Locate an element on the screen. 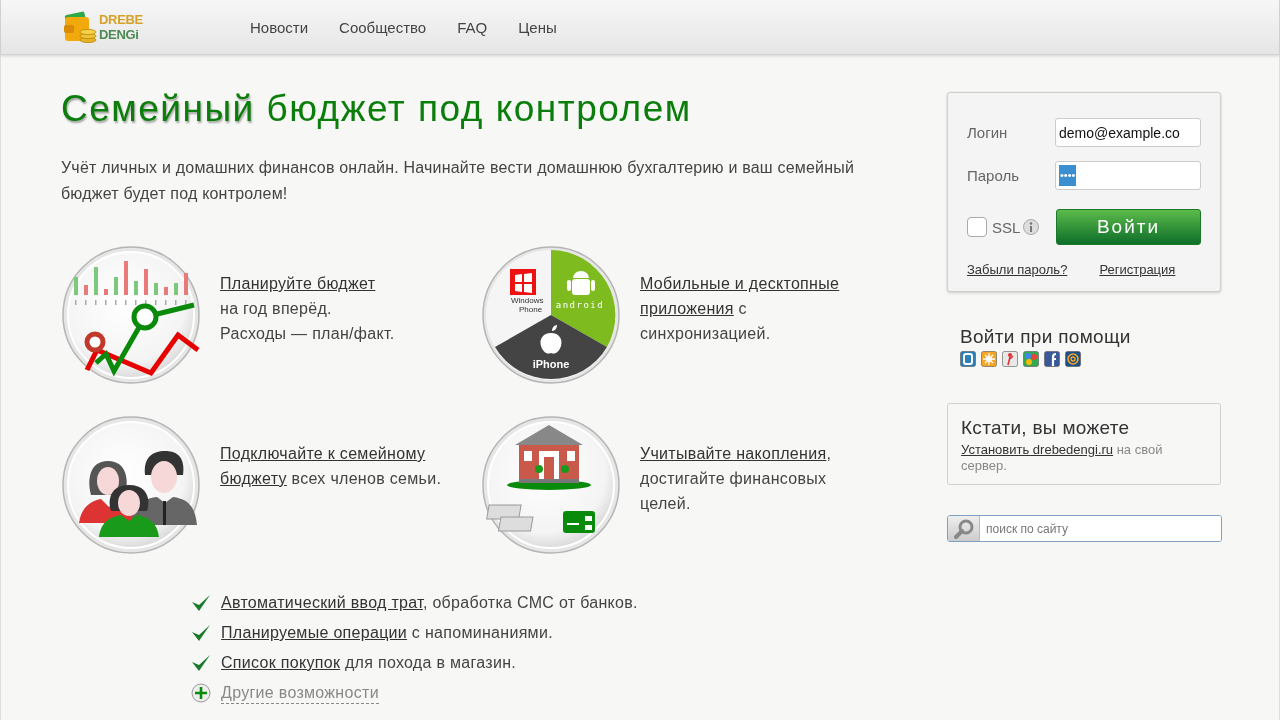  feature-text: Мобильные и десктопные приложения с синхронизацией. is located at coordinates (740, 309).